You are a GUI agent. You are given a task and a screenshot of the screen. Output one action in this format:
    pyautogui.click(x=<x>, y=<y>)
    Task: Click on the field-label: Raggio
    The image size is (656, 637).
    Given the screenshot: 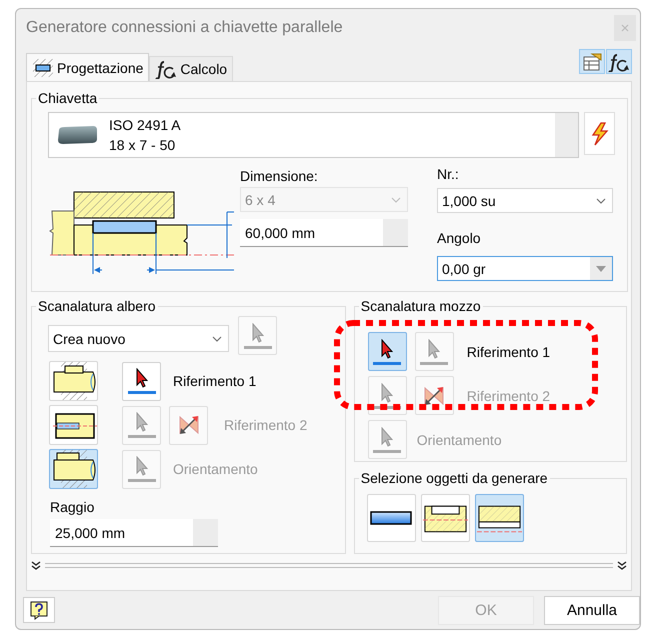 What is the action you would take?
    pyautogui.click(x=73, y=506)
    